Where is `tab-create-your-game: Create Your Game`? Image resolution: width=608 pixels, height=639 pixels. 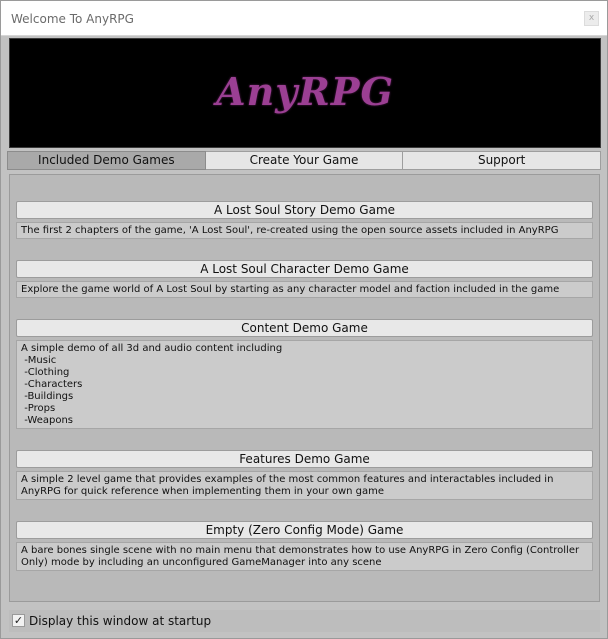 tab-create-your-game: Create Your Game is located at coordinates (304, 160).